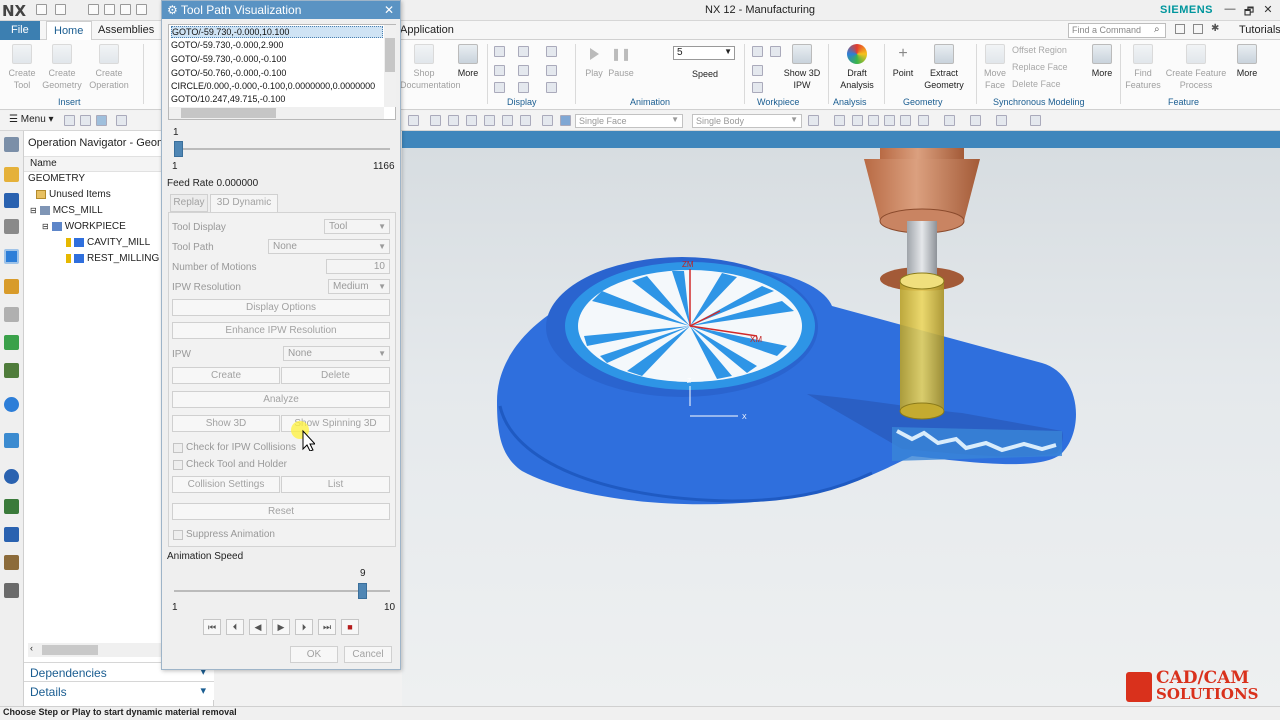  What do you see at coordinates (1247, 61) in the screenshot?
I see `more-button-3: More` at bounding box center [1247, 61].